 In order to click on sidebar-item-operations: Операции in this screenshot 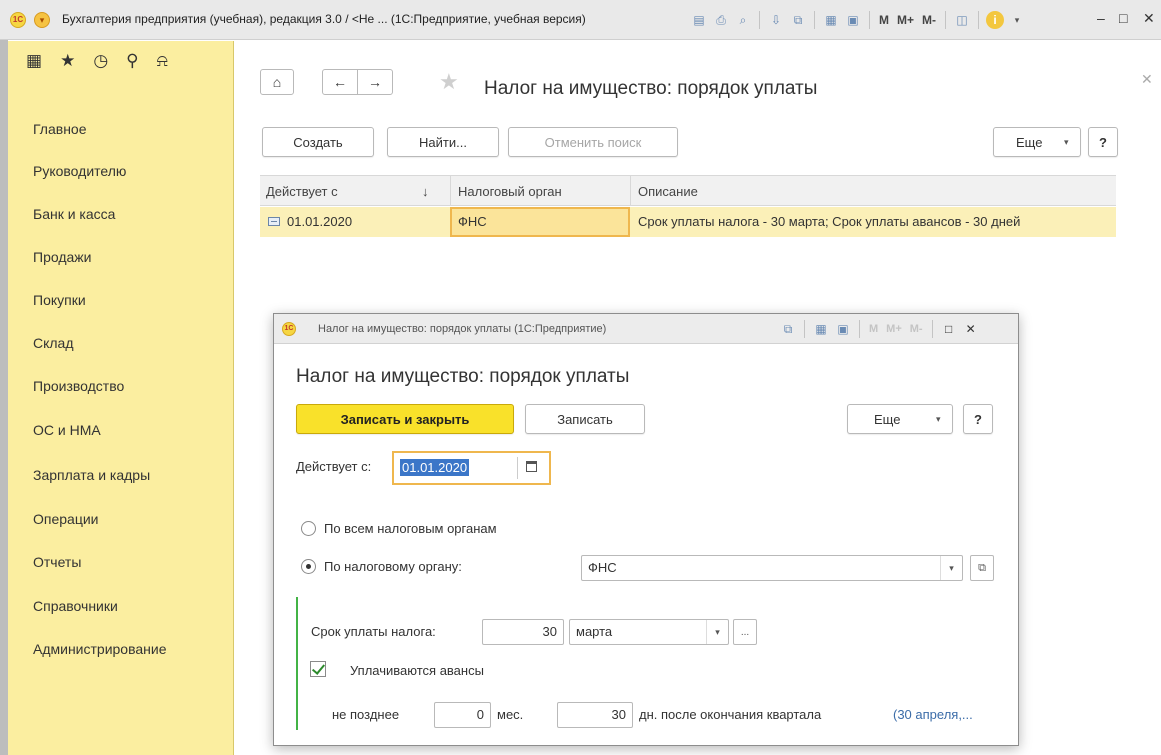, I will do `click(66, 519)`.